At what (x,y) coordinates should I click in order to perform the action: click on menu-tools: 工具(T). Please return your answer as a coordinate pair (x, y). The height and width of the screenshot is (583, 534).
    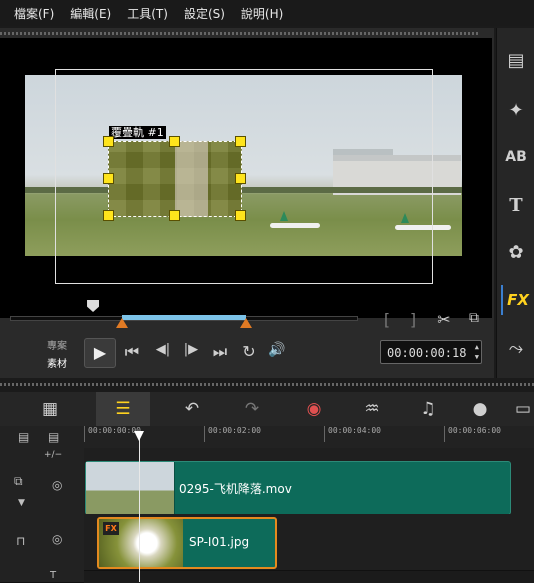
    Looking at the image, I should click on (147, 13).